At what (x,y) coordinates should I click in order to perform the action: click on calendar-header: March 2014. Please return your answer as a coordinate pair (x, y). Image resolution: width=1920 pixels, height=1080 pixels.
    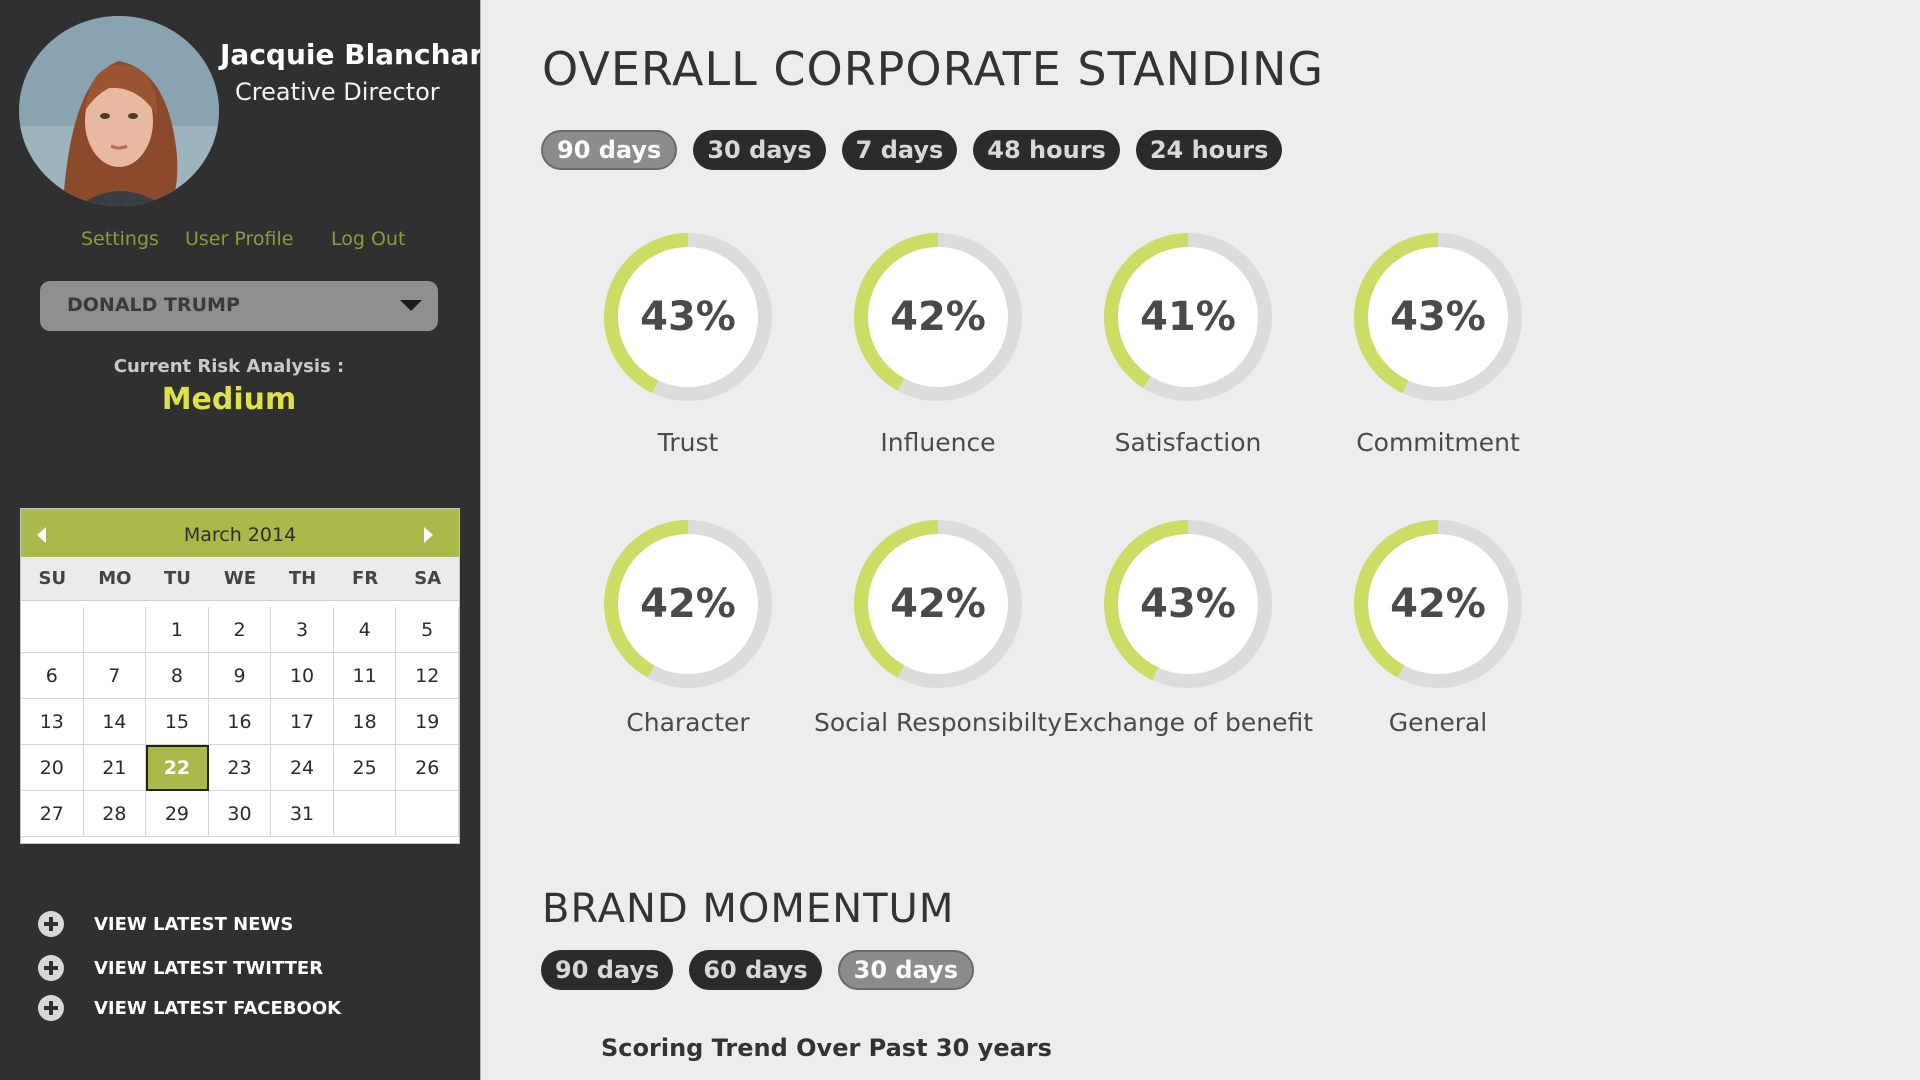
    Looking at the image, I should click on (240, 533).